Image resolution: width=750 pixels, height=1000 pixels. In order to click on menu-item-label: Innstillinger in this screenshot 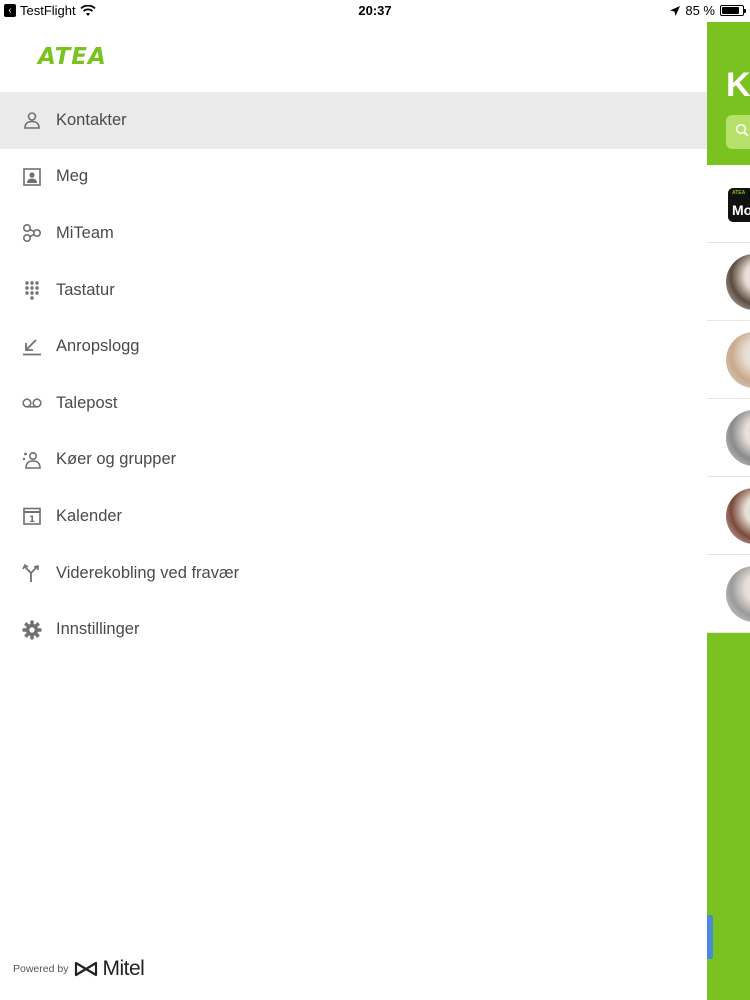, I will do `click(98, 629)`.